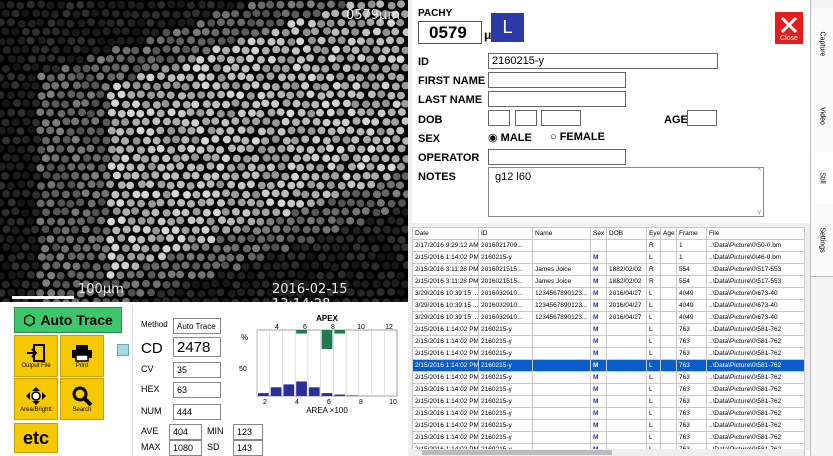 The width and height of the screenshot is (833, 456). I want to click on table-cell: R, so click(653, 245).